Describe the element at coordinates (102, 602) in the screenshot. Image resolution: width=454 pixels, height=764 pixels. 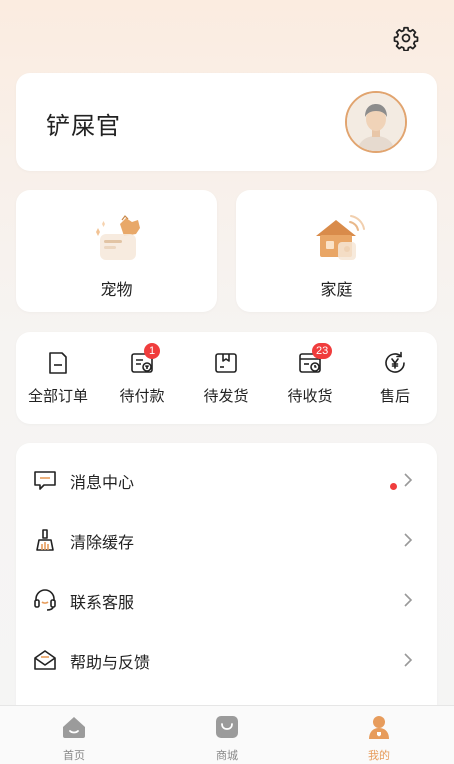
I see `menu-contact-support-label: 联系客服` at that location.